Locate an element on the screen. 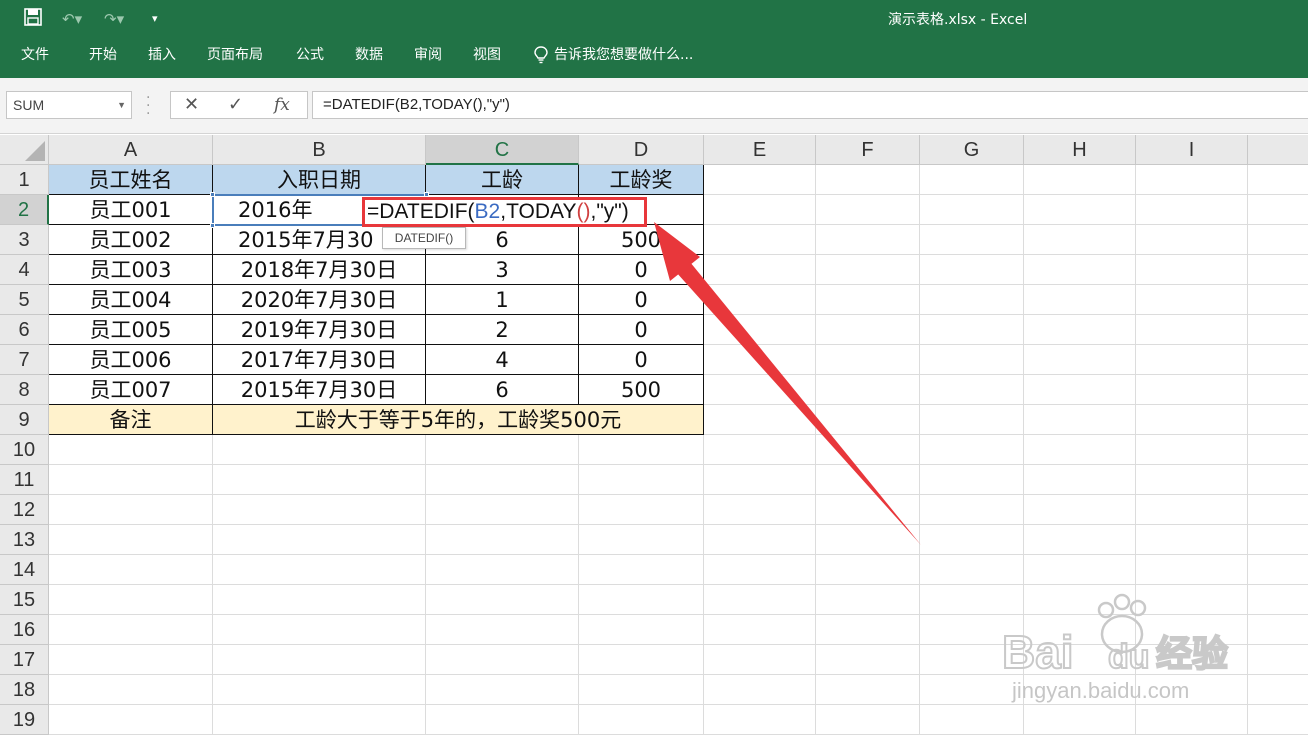  row-header-15: 15 is located at coordinates (24, 600).